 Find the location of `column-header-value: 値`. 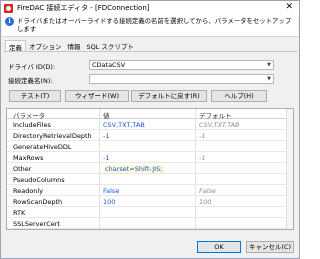

column-header-value: 値 is located at coordinates (106, 115).